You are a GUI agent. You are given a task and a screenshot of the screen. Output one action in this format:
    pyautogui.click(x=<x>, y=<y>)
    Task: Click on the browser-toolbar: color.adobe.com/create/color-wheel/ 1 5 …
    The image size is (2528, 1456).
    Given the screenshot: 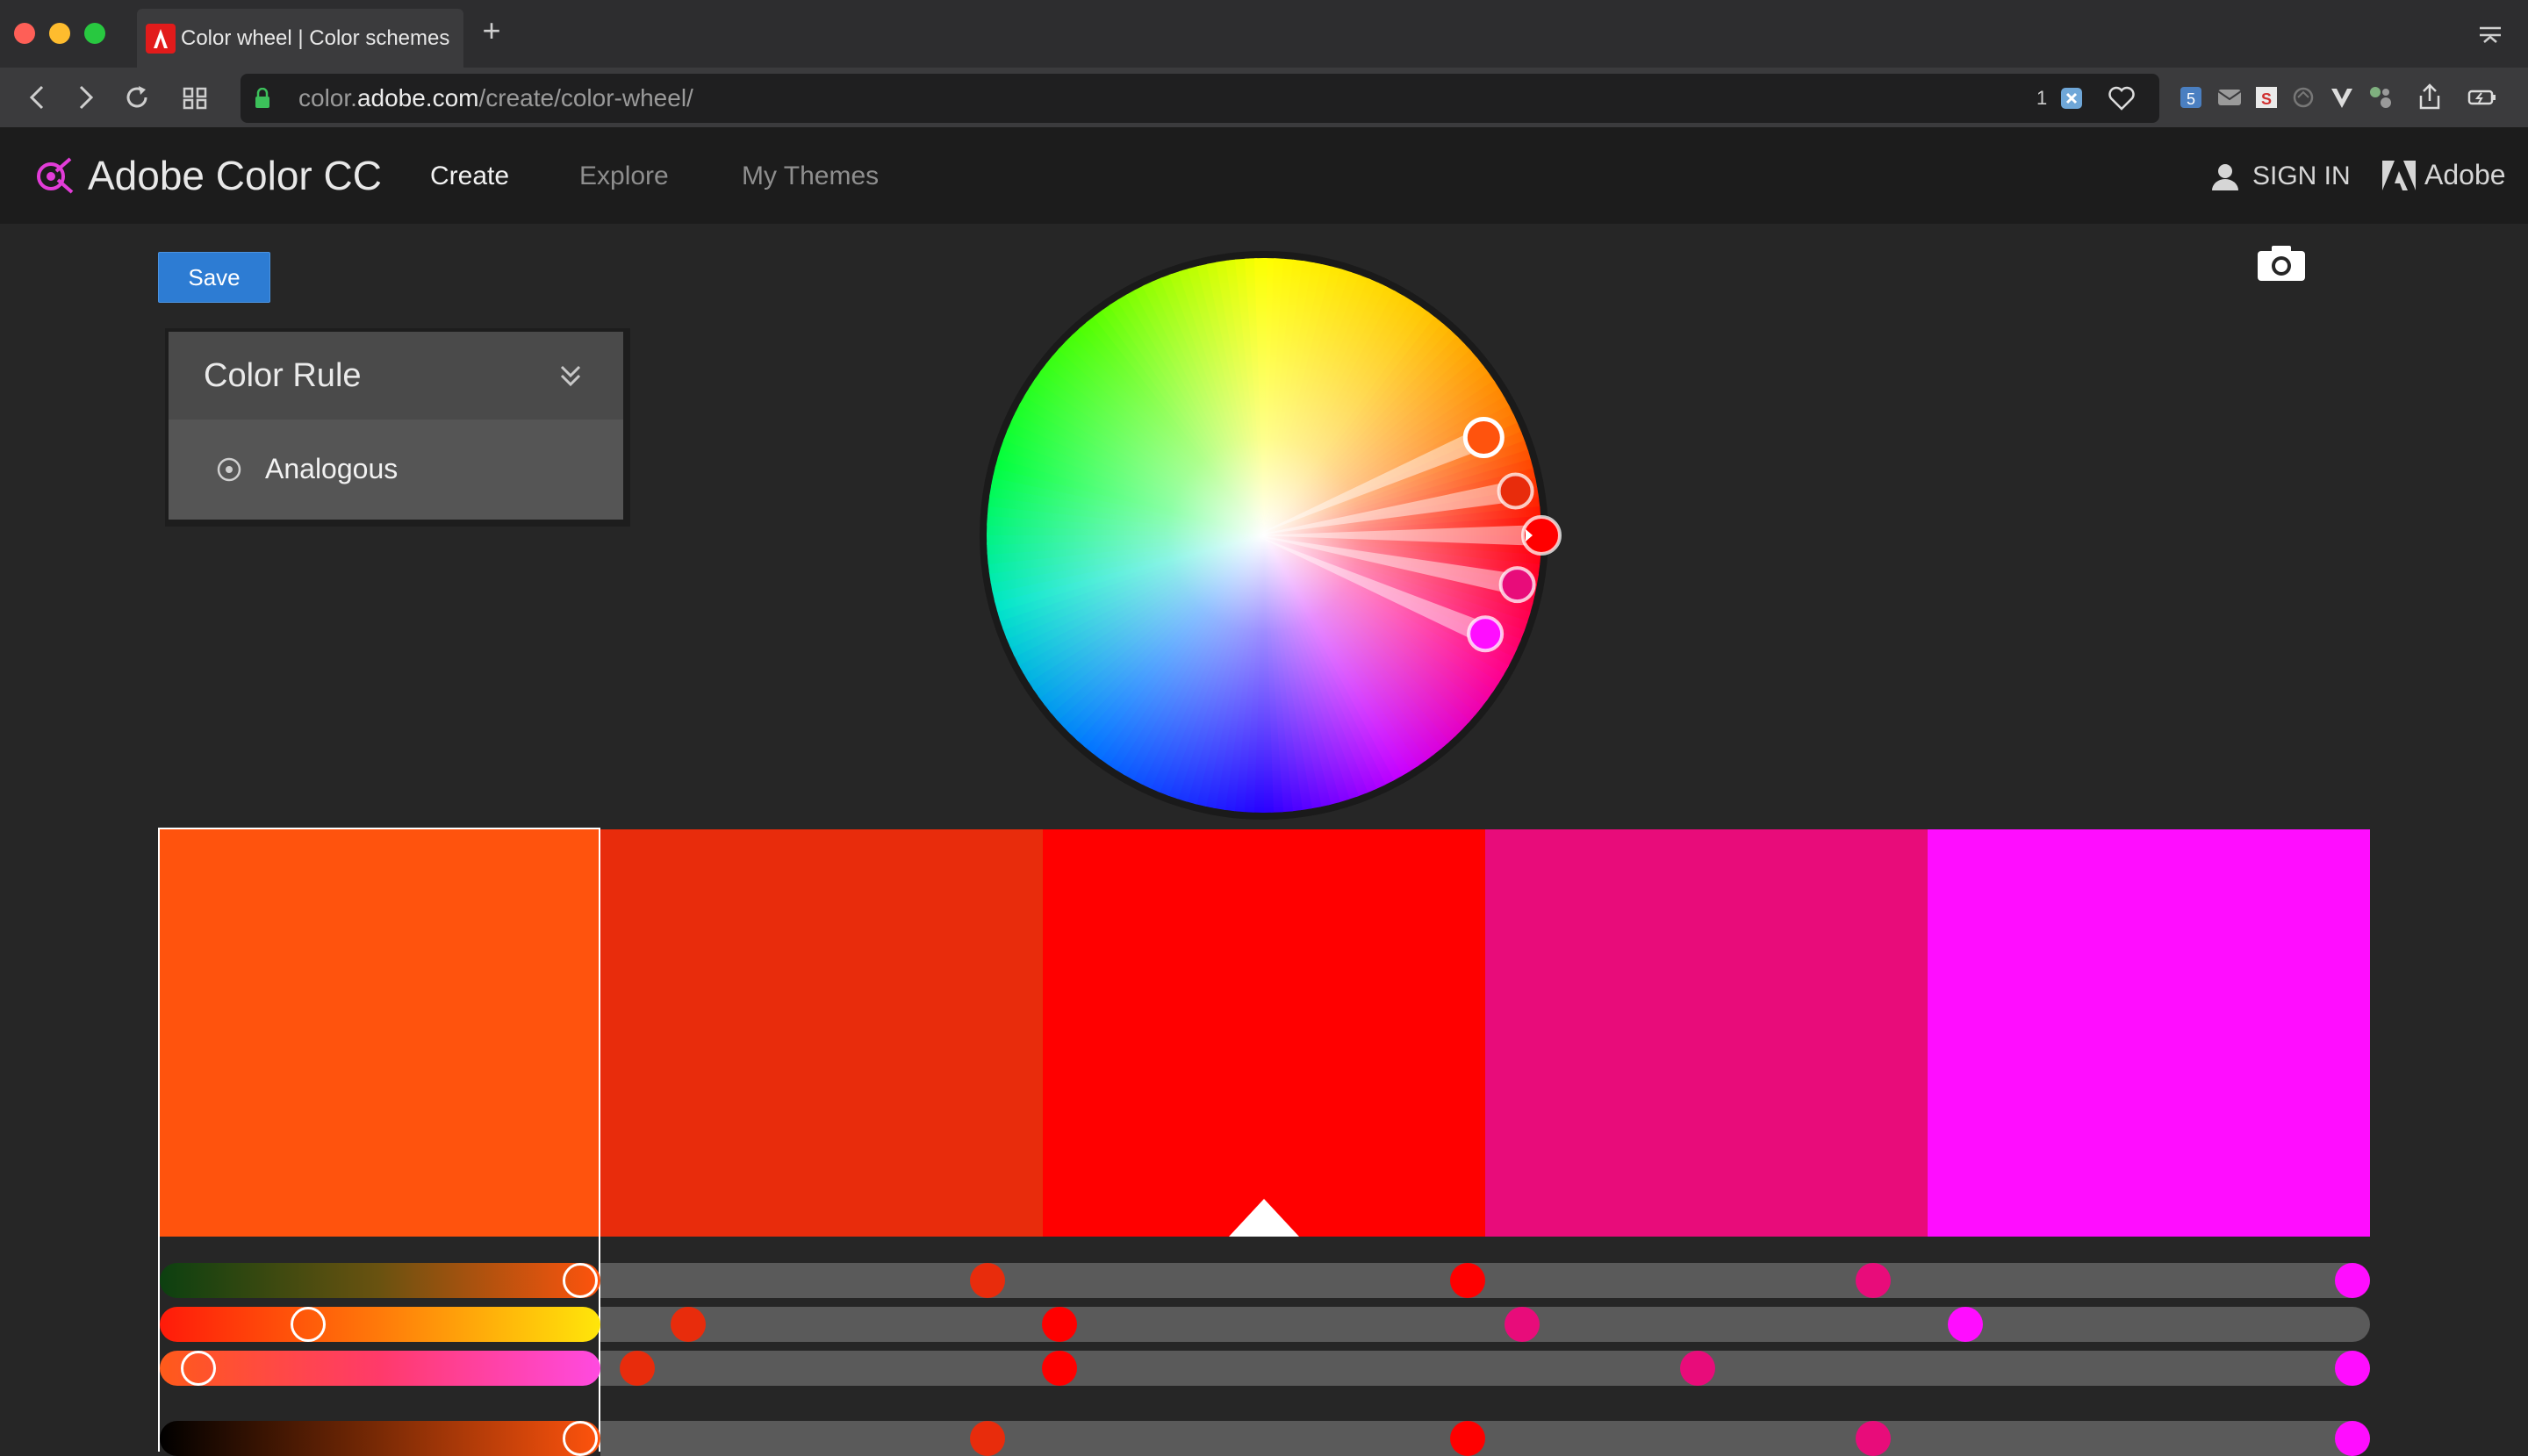 What is the action you would take?
    pyautogui.click(x=1264, y=97)
    